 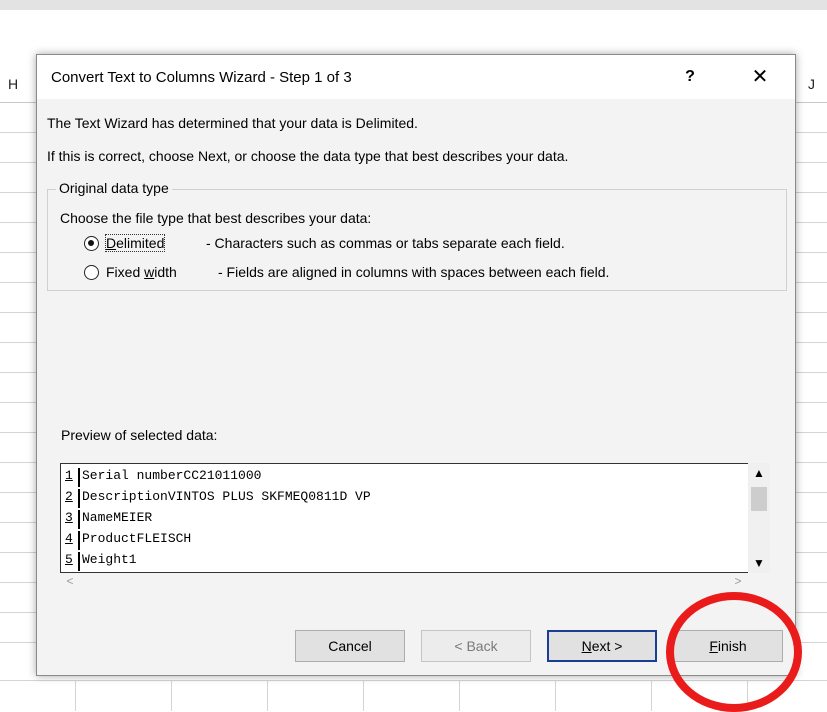 What do you see at coordinates (734, 652) in the screenshot?
I see `annotation-circle` at bounding box center [734, 652].